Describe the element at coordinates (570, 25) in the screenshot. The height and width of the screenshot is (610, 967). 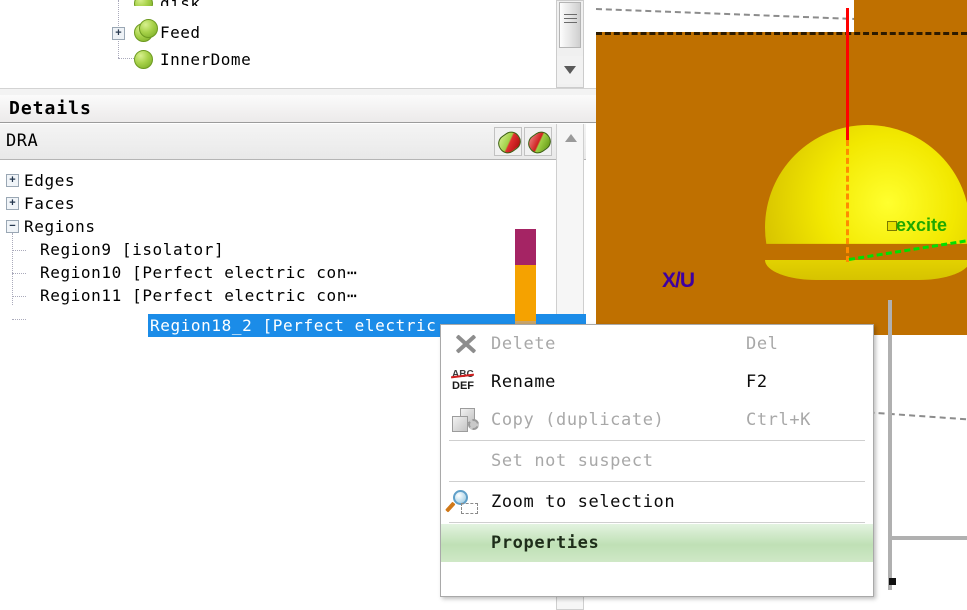
I see `tree-scrollbar-thumb` at that location.